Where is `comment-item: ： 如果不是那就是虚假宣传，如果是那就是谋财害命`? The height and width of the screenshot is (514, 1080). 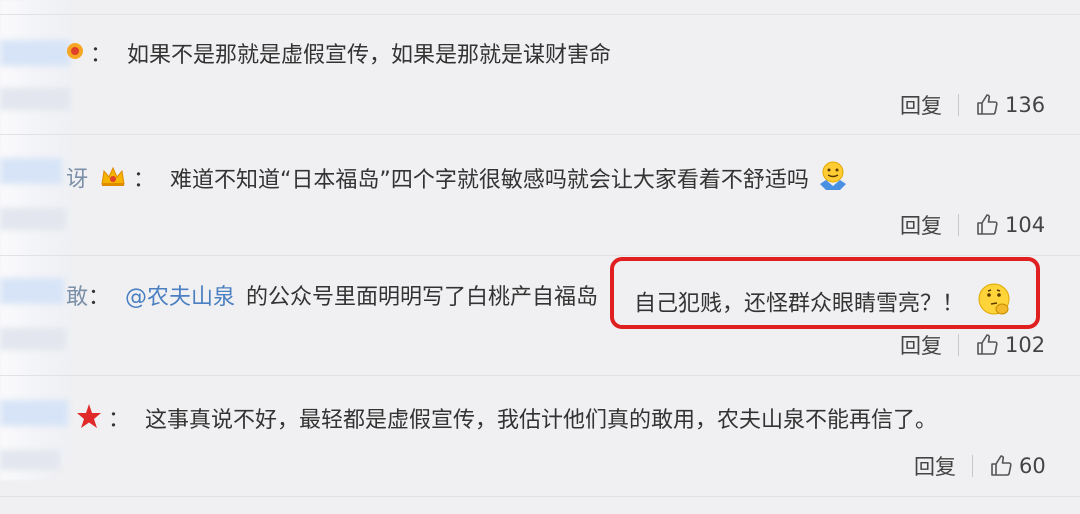 comment-item: ： 如果不是那就是虚假宣传，如果是那就是谋财害命 is located at coordinates (338, 55).